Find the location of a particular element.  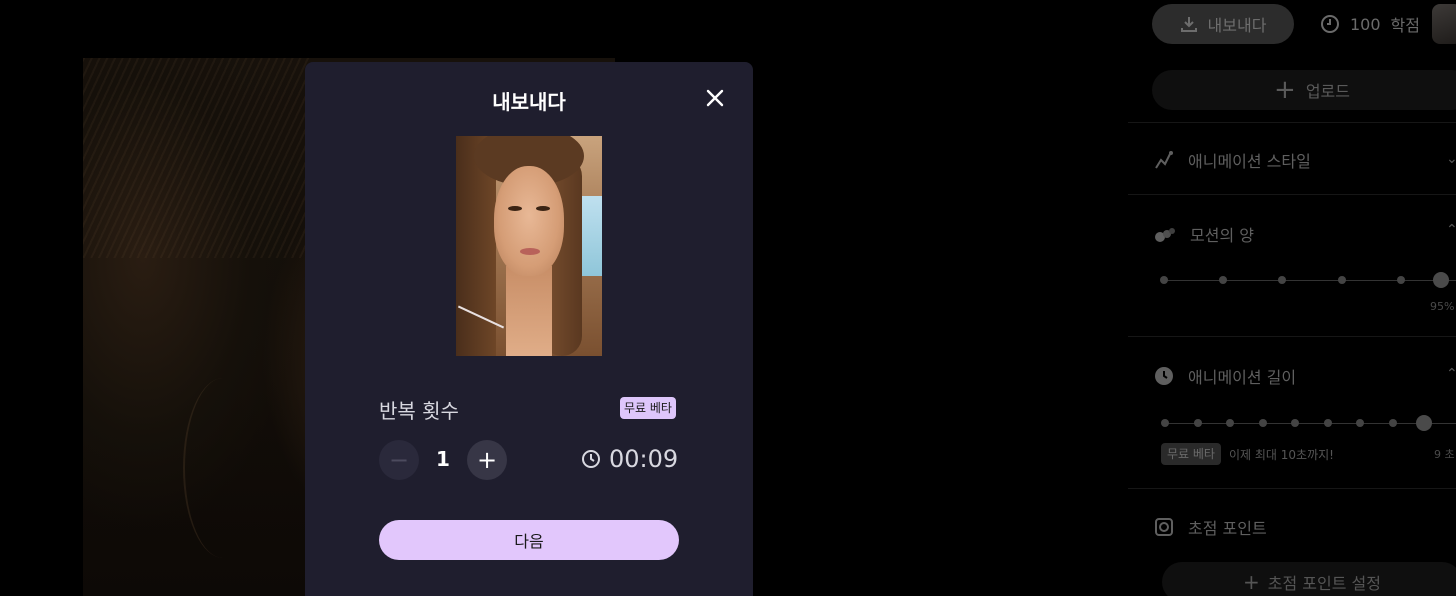

animation-style-icon is located at coordinates (1164, 160).